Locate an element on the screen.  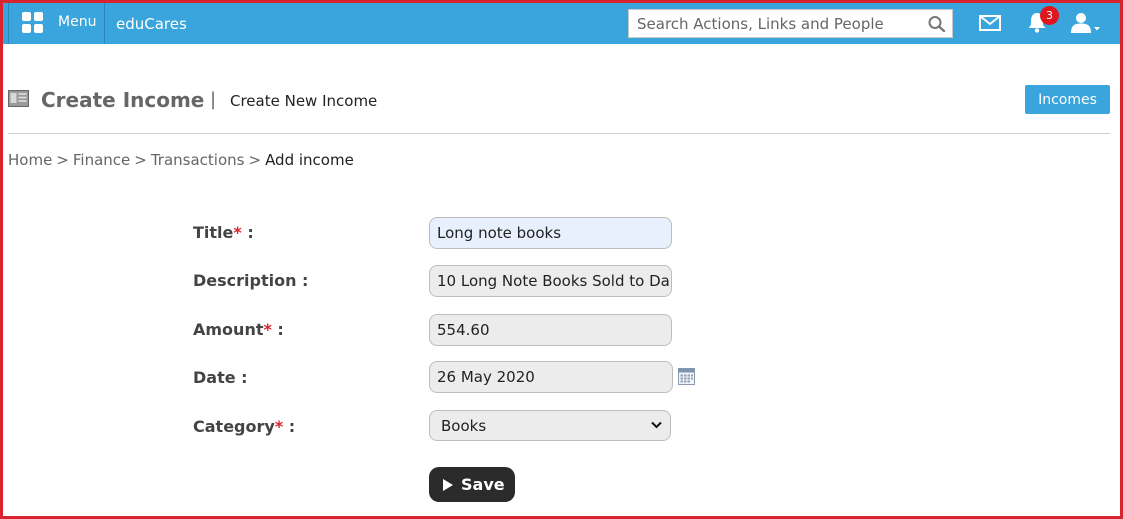
menu-label: Menu is located at coordinates (77, 22).